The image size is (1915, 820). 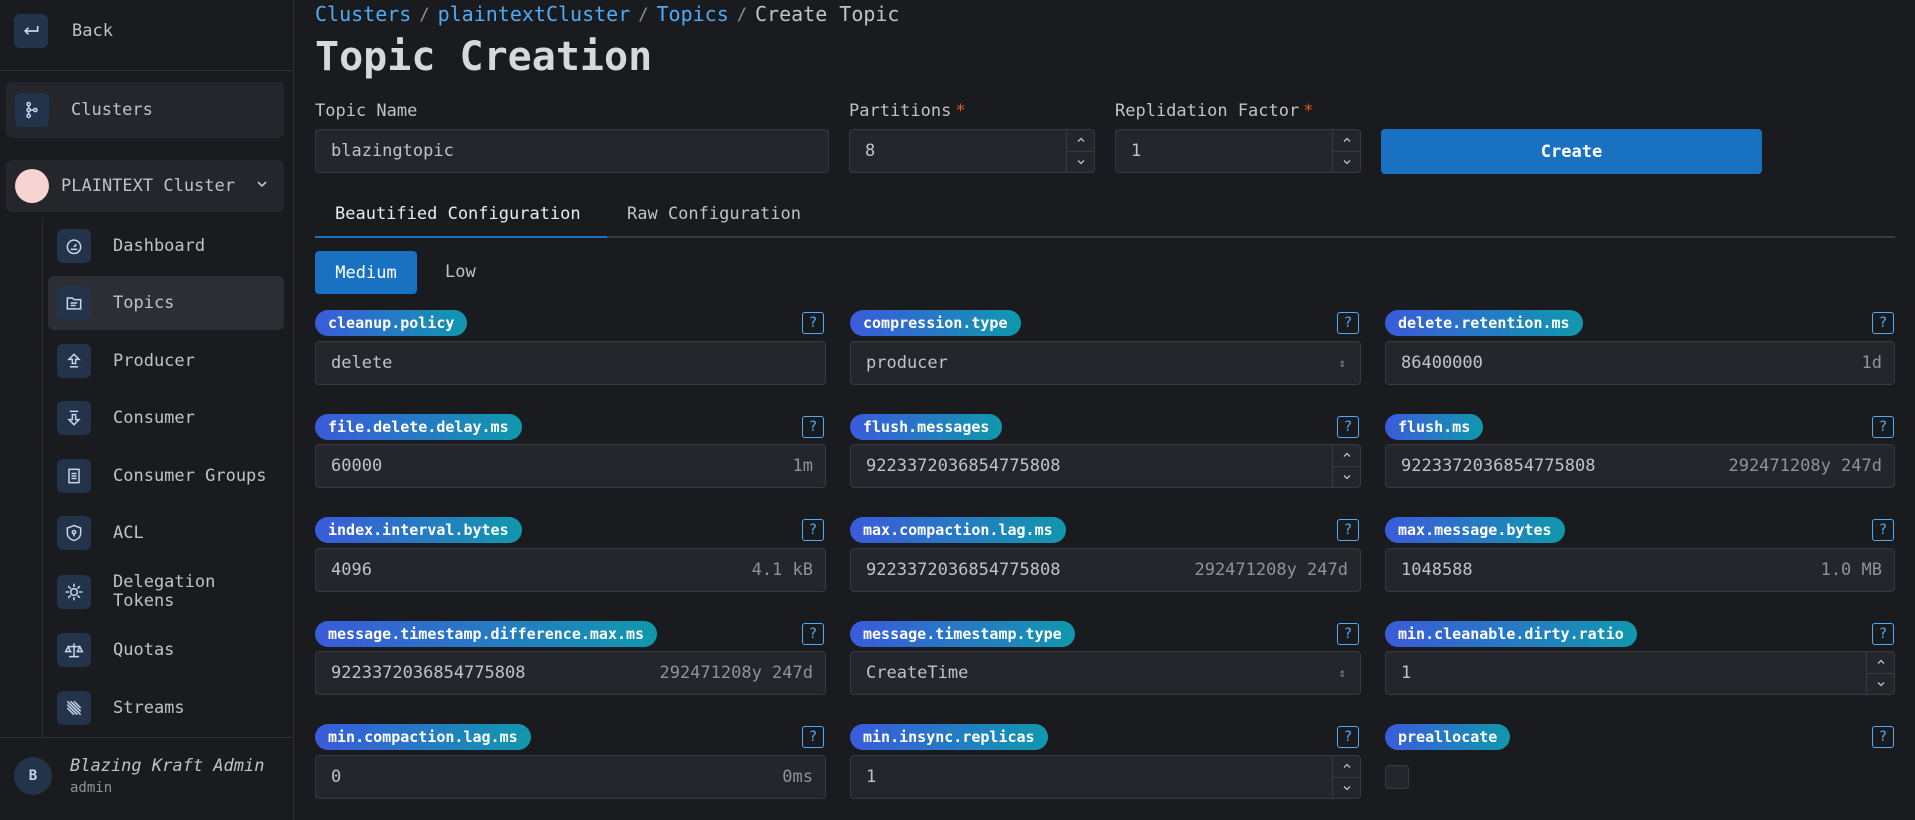 What do you see at coordinates (166, 708) in the screenshot?
I see `sidebar-item-streams: Streams` at bounding box center [166, 708].